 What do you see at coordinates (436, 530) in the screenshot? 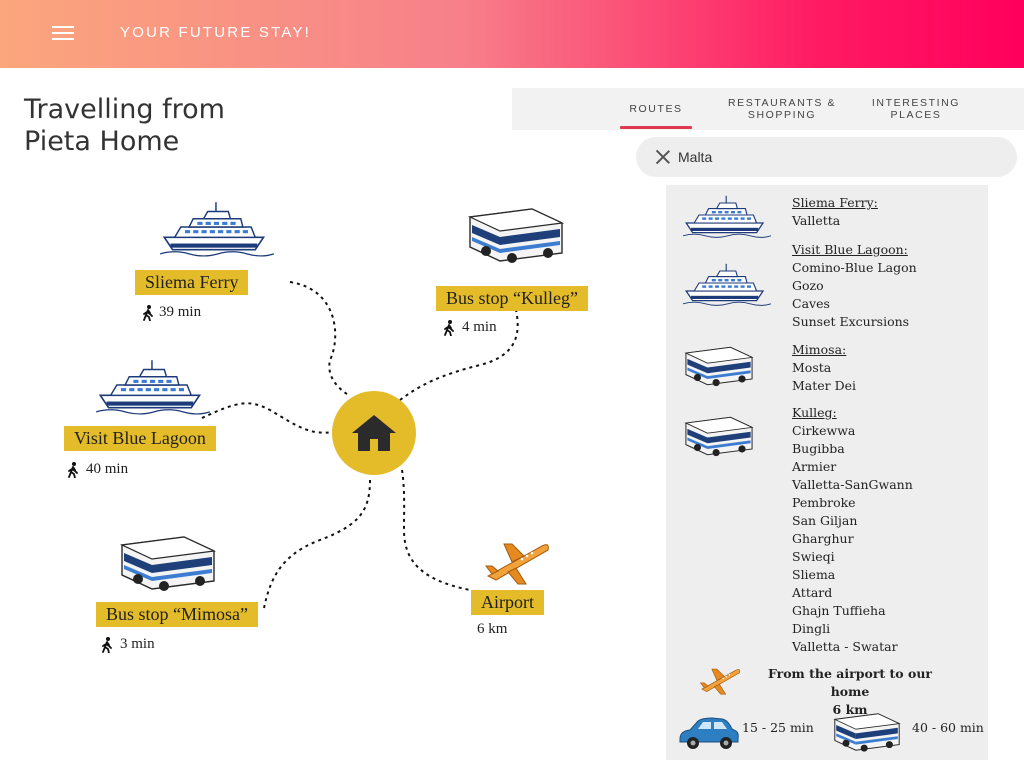
I see `path-airport` at bounding box center [436, 530].